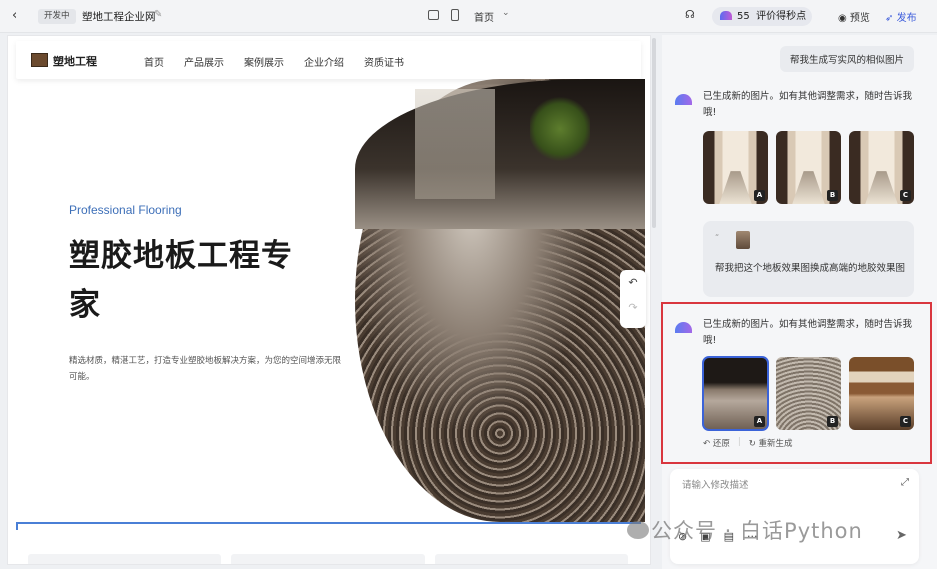 Image resolution: width=937 pixels, height=569 pixels. I want to click on prompt-placeholder: 请输入修改描述, so click(715, 485).